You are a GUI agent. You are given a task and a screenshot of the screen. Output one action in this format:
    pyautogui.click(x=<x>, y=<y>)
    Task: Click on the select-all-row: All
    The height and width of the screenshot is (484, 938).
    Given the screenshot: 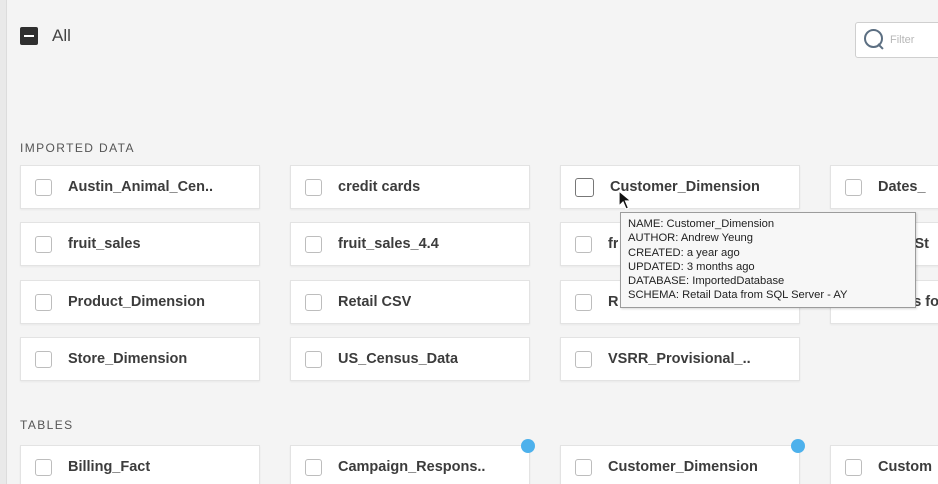 What is the action you would take?
    pyautogui.click(x=45, y=36)
    